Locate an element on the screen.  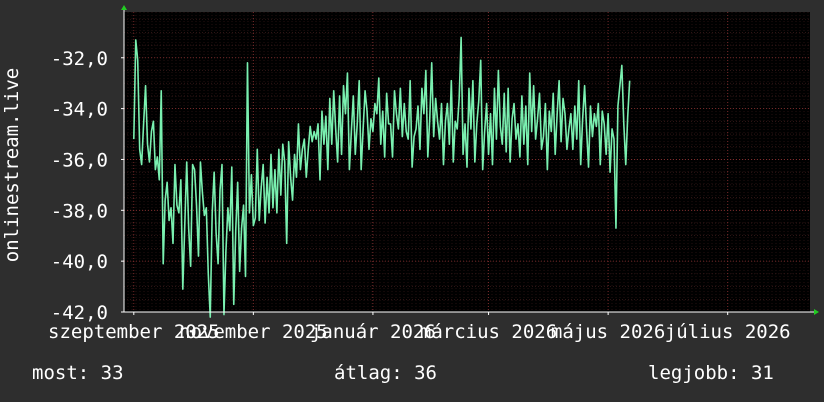
stat-average: átlag: 36 is located at coordinates (385, 373).